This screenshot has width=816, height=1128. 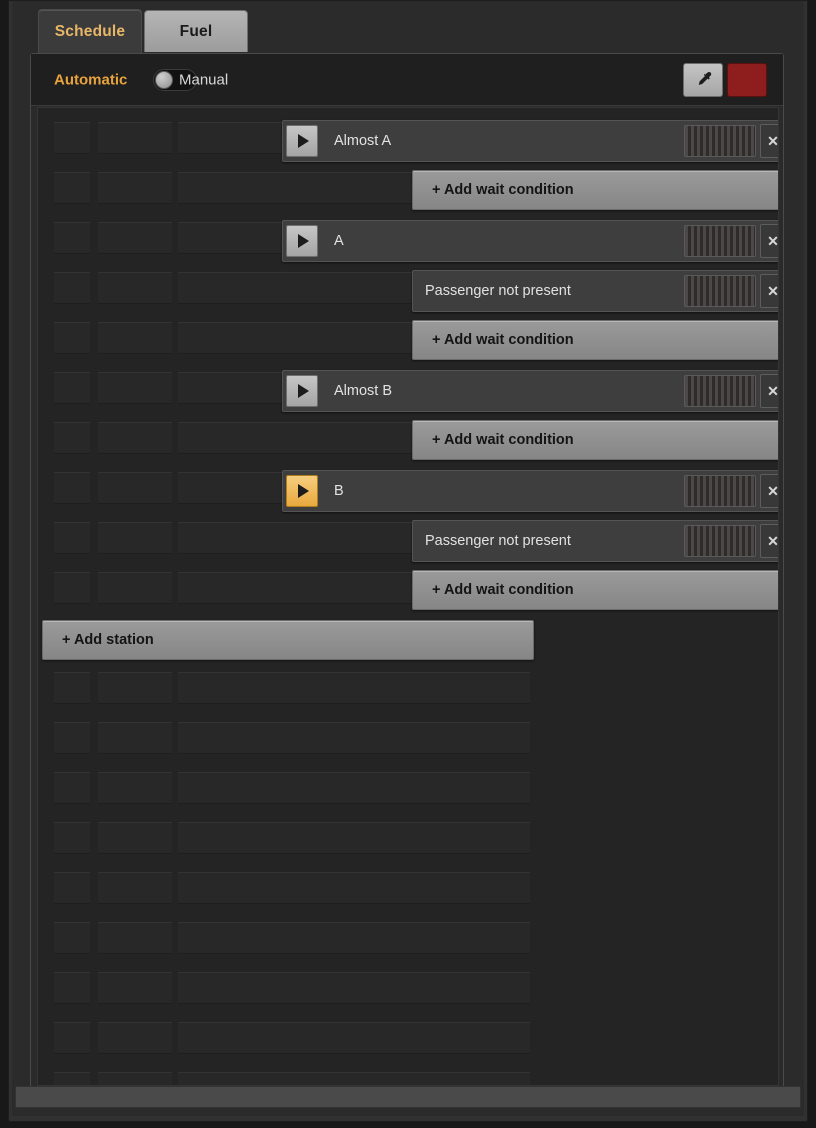 What do you see at coordinates (408, 1097) in the screenshot?
I see `window-resize-bar` at bounding box center [408, 1097].